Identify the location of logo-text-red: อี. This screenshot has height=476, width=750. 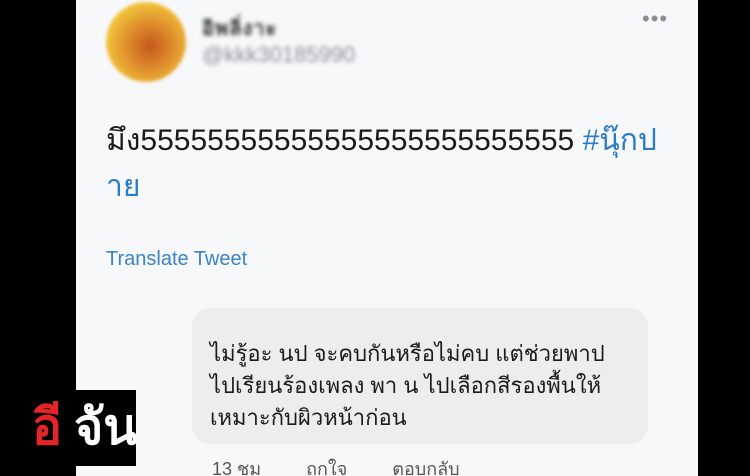
(47, 427).